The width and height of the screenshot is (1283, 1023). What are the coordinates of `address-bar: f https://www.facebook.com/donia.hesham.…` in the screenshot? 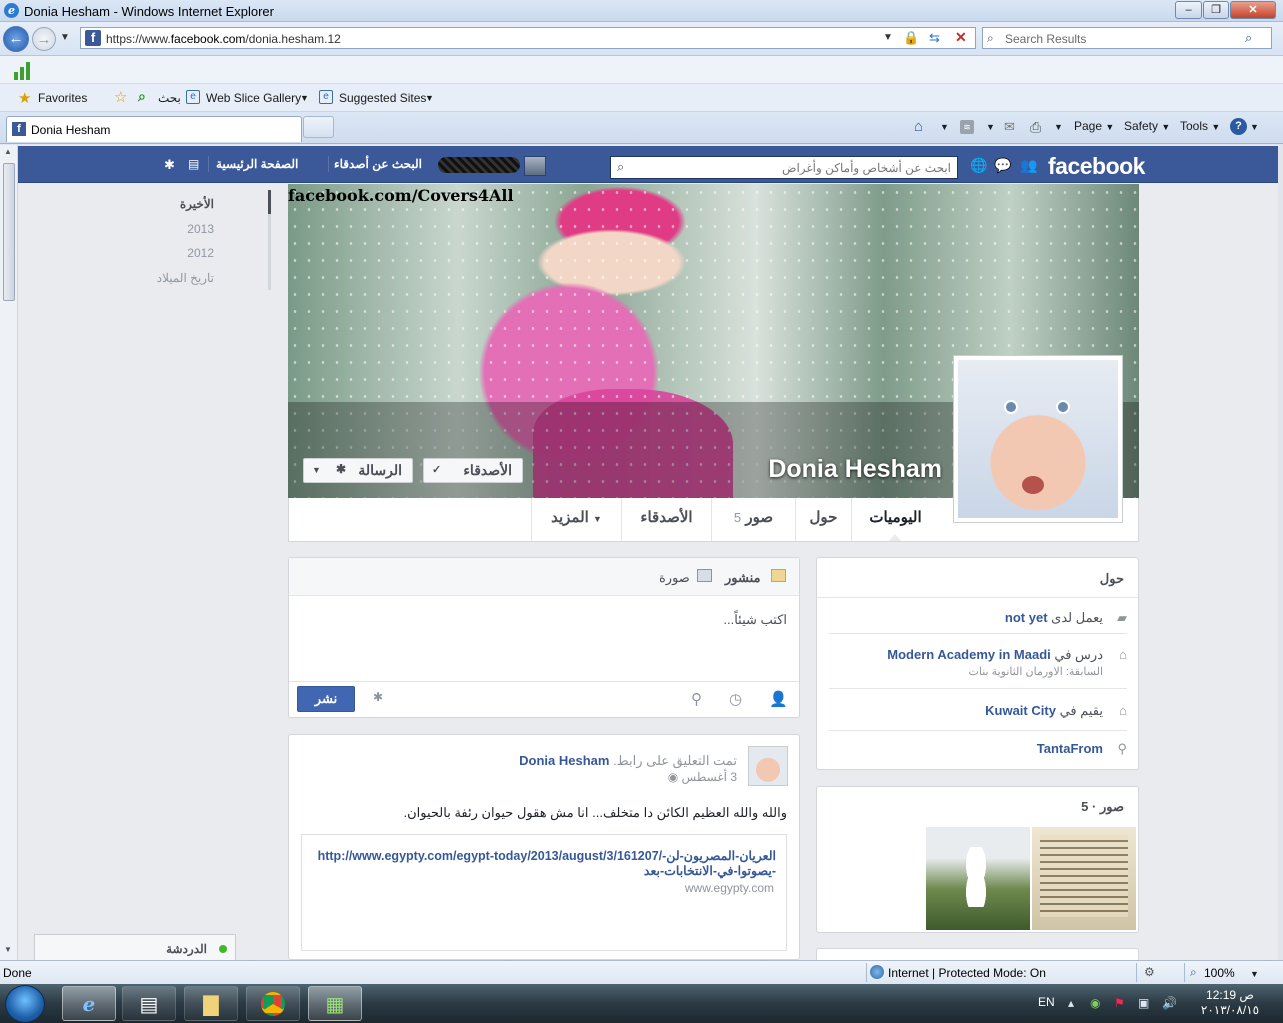 It's located at (528, 38).